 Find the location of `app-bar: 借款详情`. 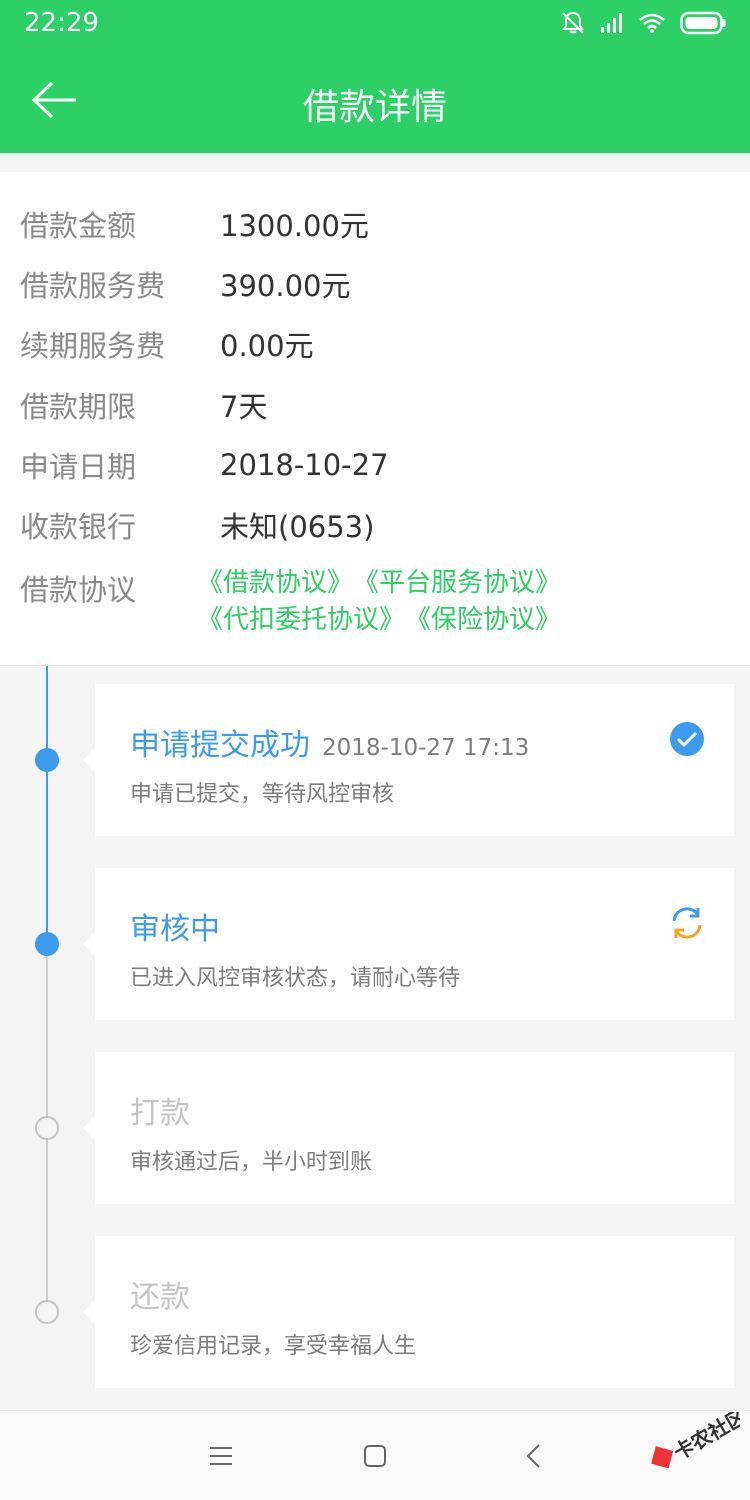

app-bar: 借款详情 is located at coordinates (375, 100).